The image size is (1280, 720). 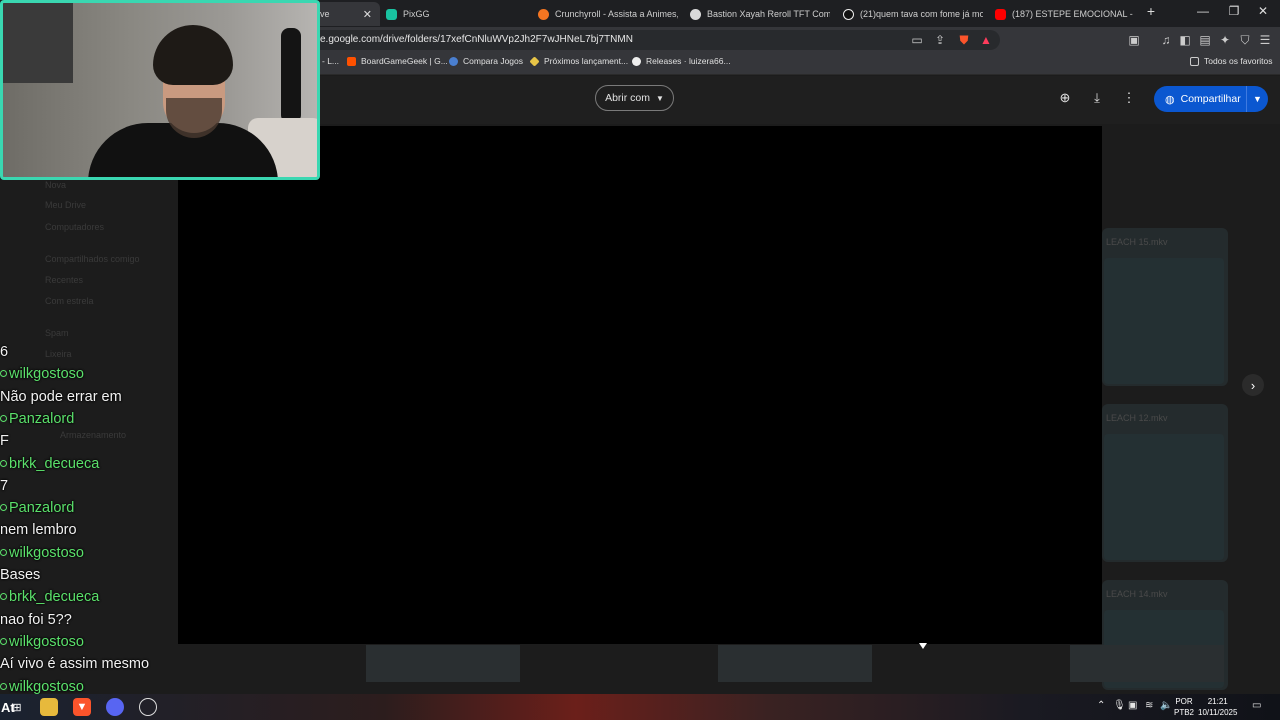 I want to click on tray-expand-icon: ⌃, so click(x=1101, y=705).